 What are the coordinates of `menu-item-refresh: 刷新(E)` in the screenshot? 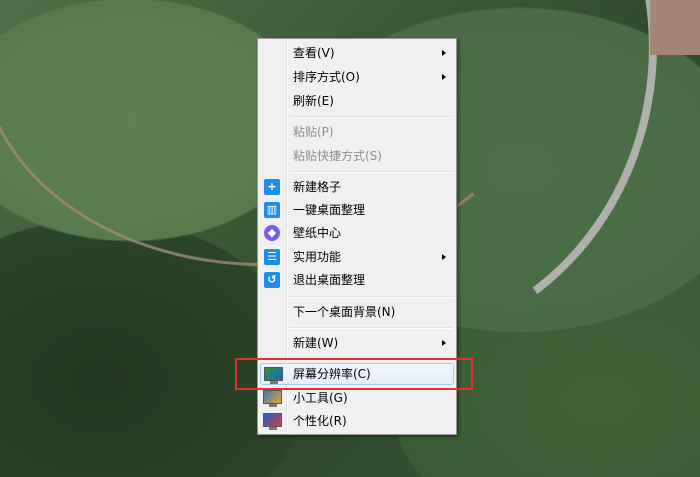 It's located at (357, 101).